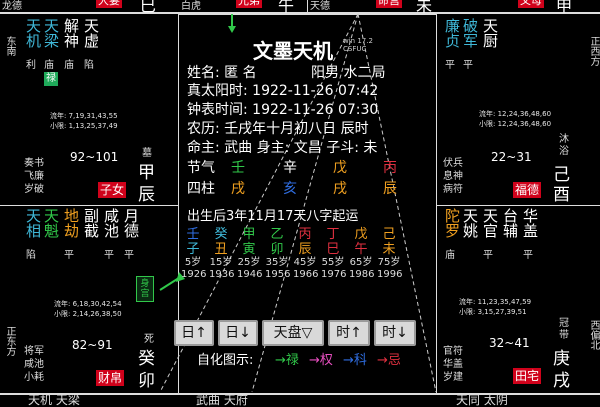  Describe the element at coordinates (49, 65) in the screenshot. I see `bright-2: 庙` at that location.